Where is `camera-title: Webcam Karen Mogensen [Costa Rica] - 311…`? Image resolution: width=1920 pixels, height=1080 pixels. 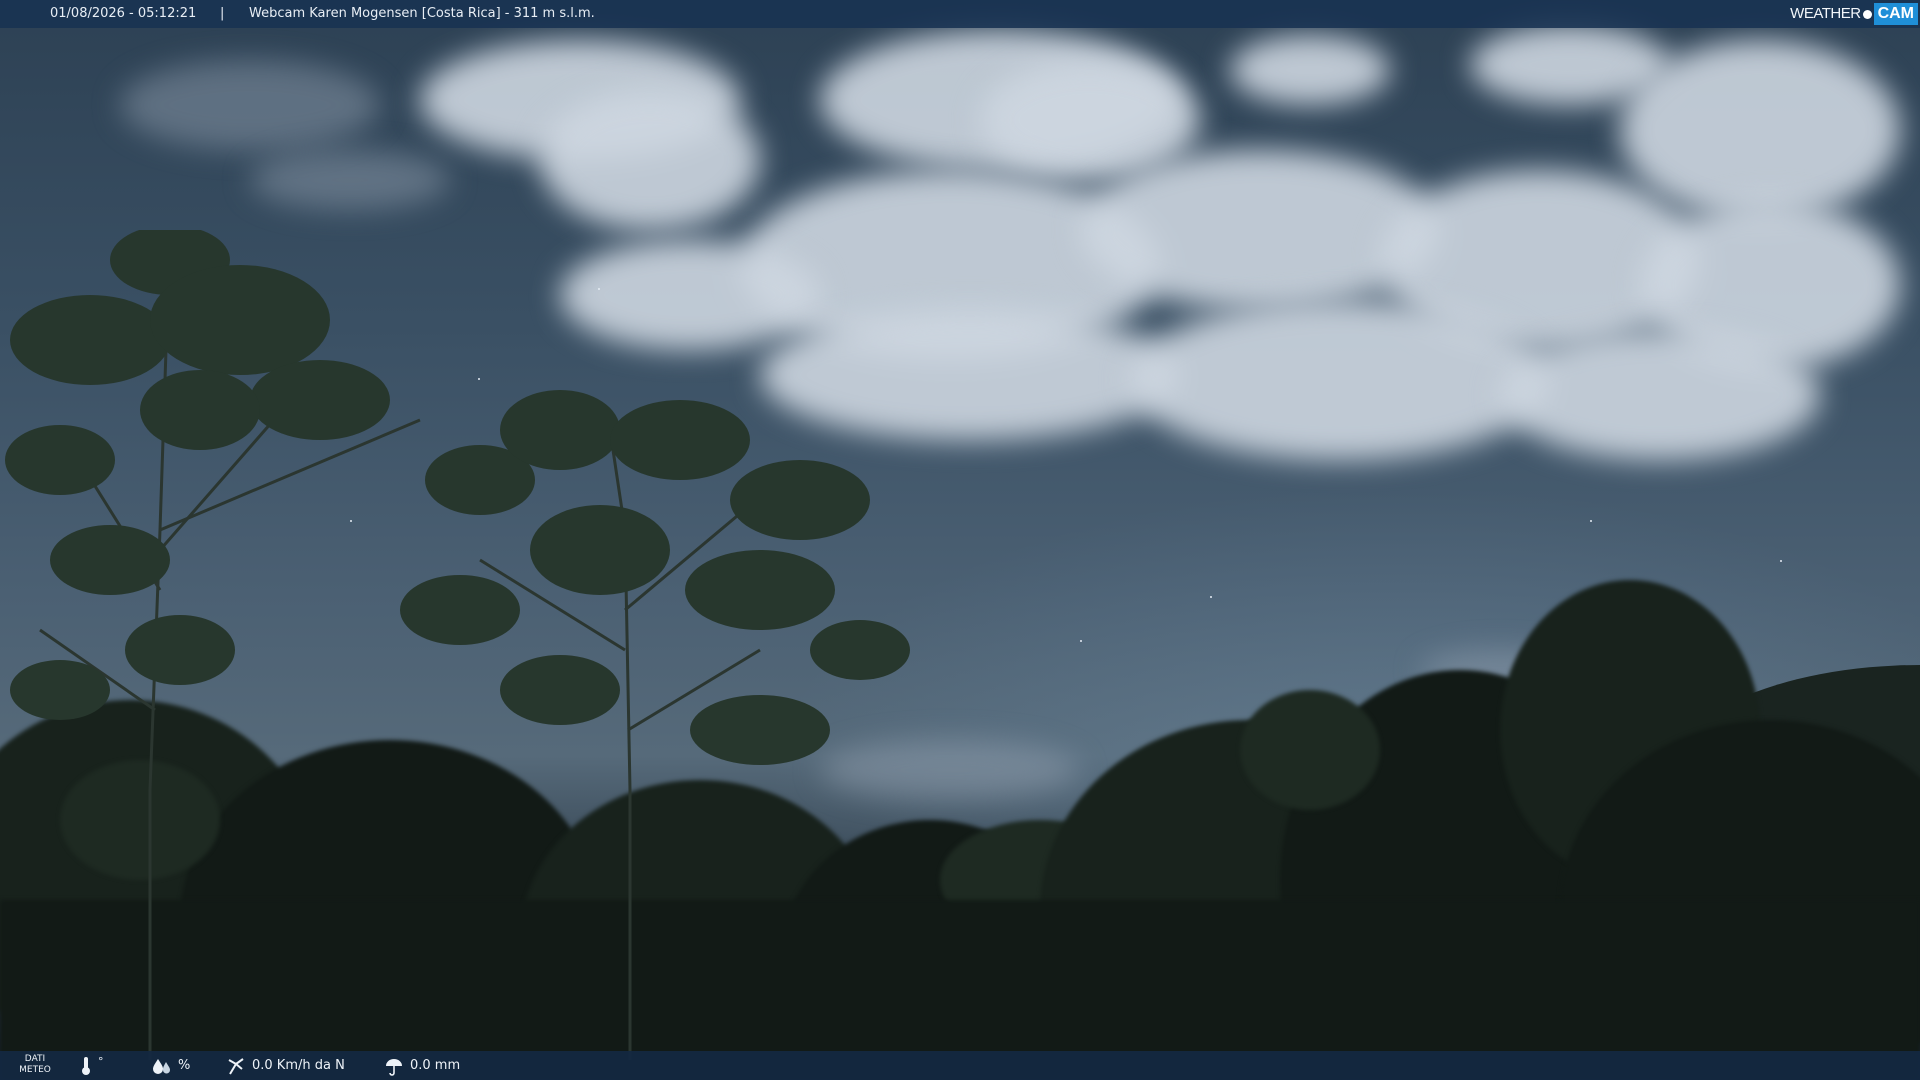
camera-title: Webcam Karen Mogensen [Costa Rica] - 311… is located at coordinates (422, 13).